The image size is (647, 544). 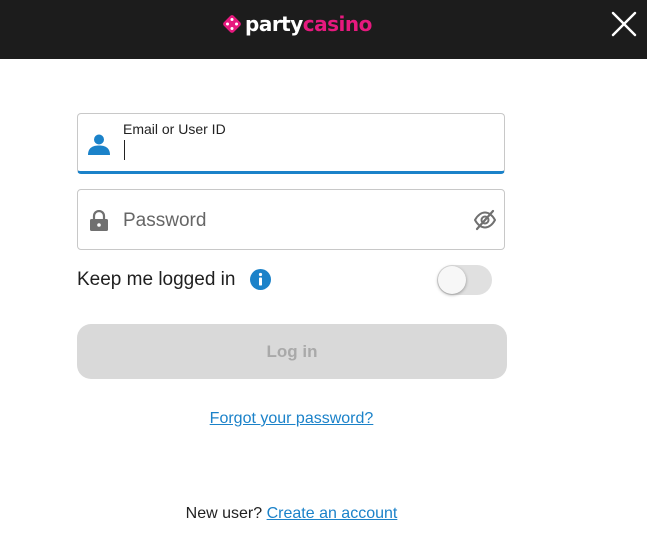 What do you see at coordinates (452, 280) in the screenshot?
I see `toggle-knob` at bounding box center [452, 280].